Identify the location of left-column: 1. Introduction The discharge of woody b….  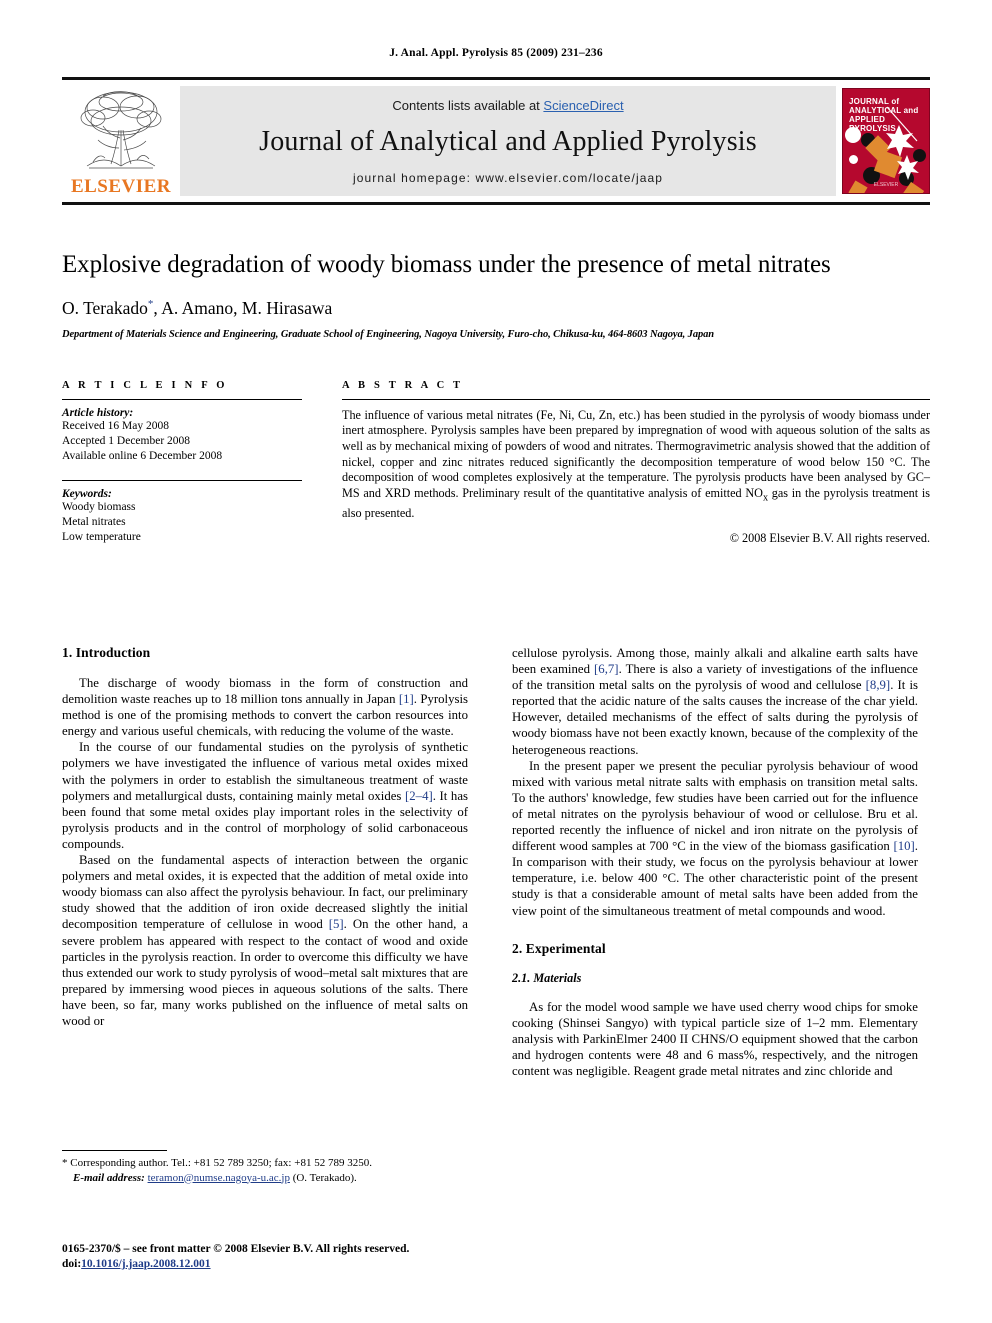
(265, 862).